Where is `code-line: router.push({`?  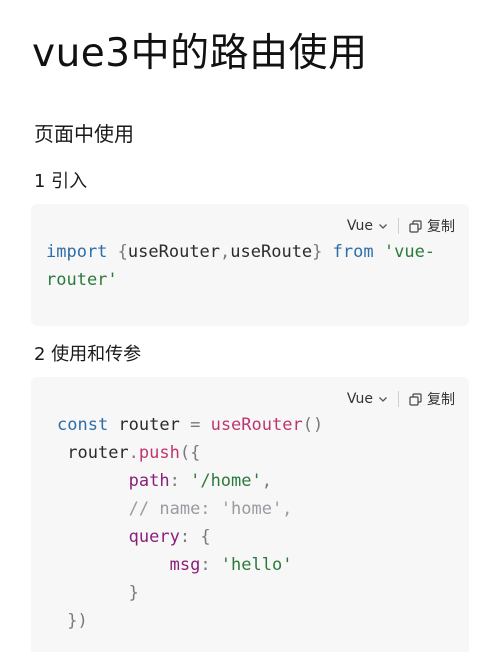
code-line: router.push({ is located at coordinates (128, 453).